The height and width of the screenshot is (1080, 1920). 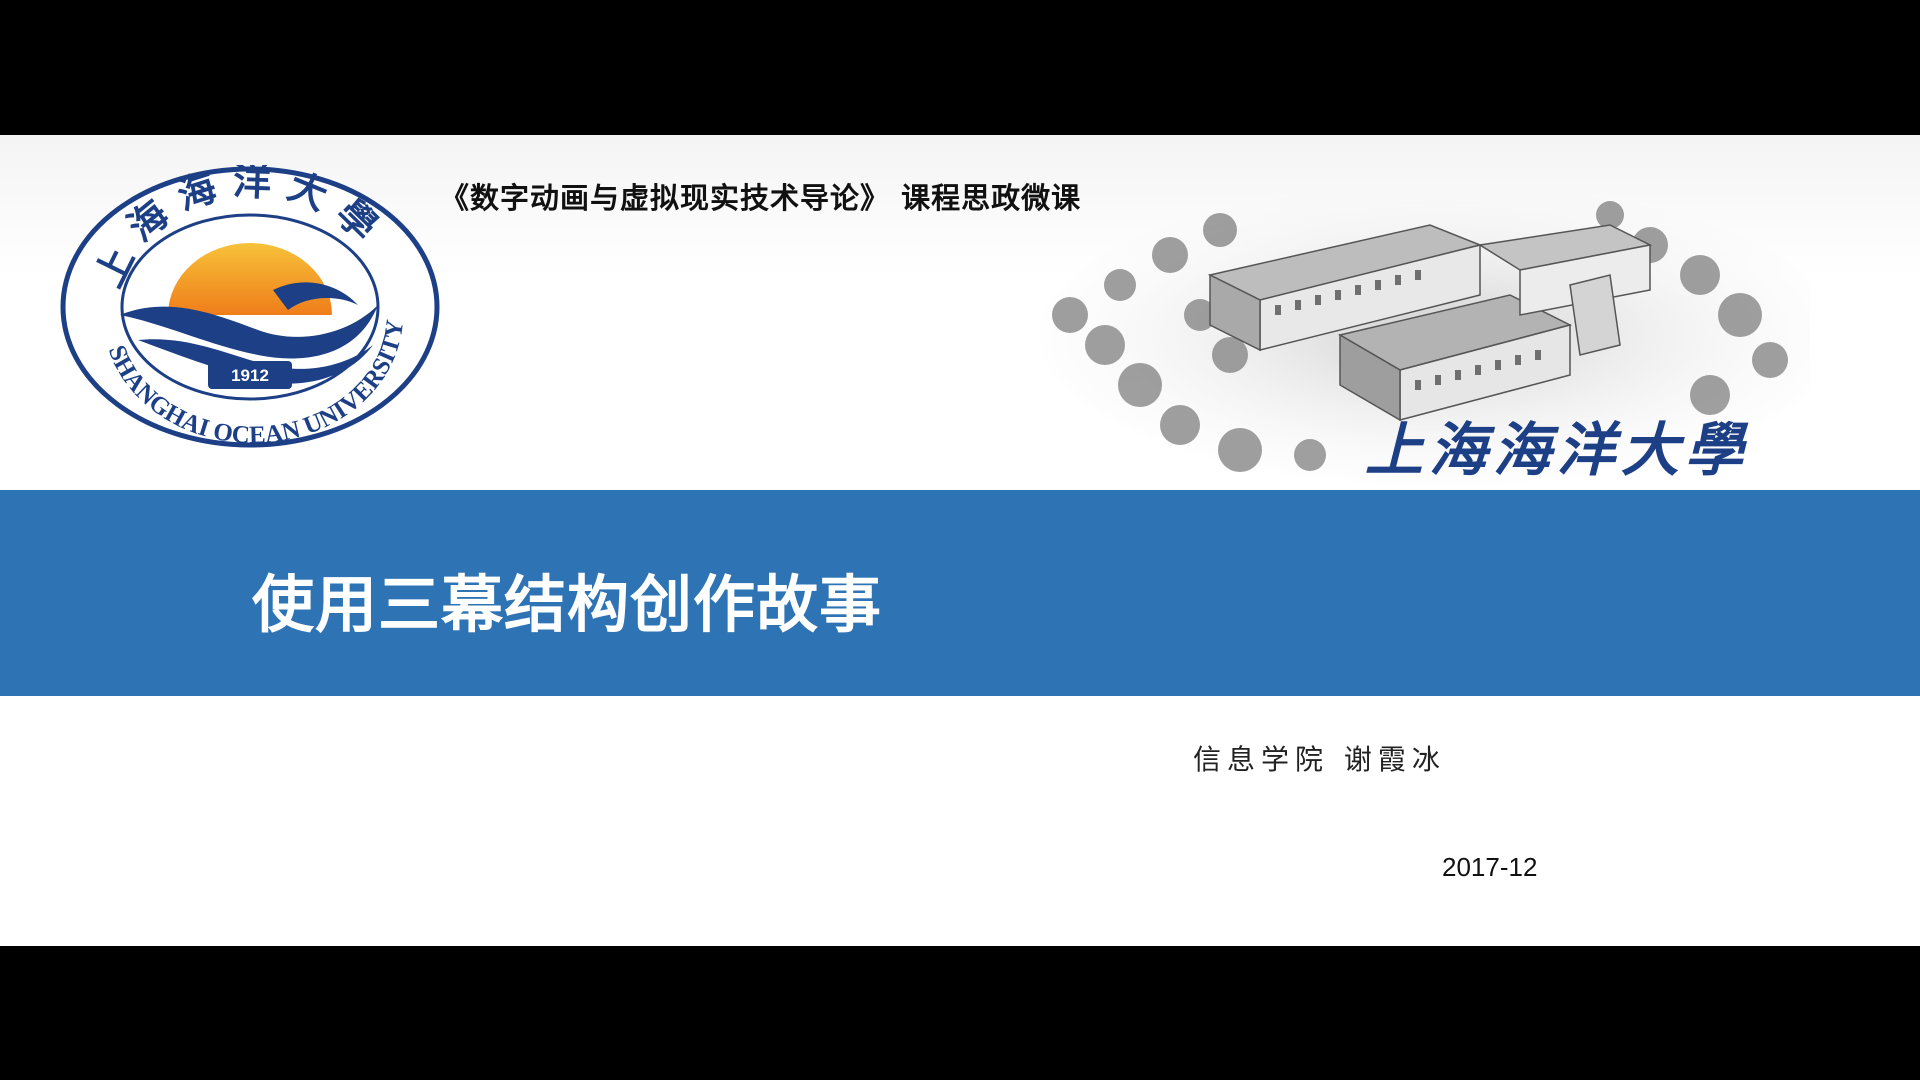 What do you see at coordinates (960, 1013) in the screenshot?
I see `letterbox-bottom` at bounding box center [960, 1013].